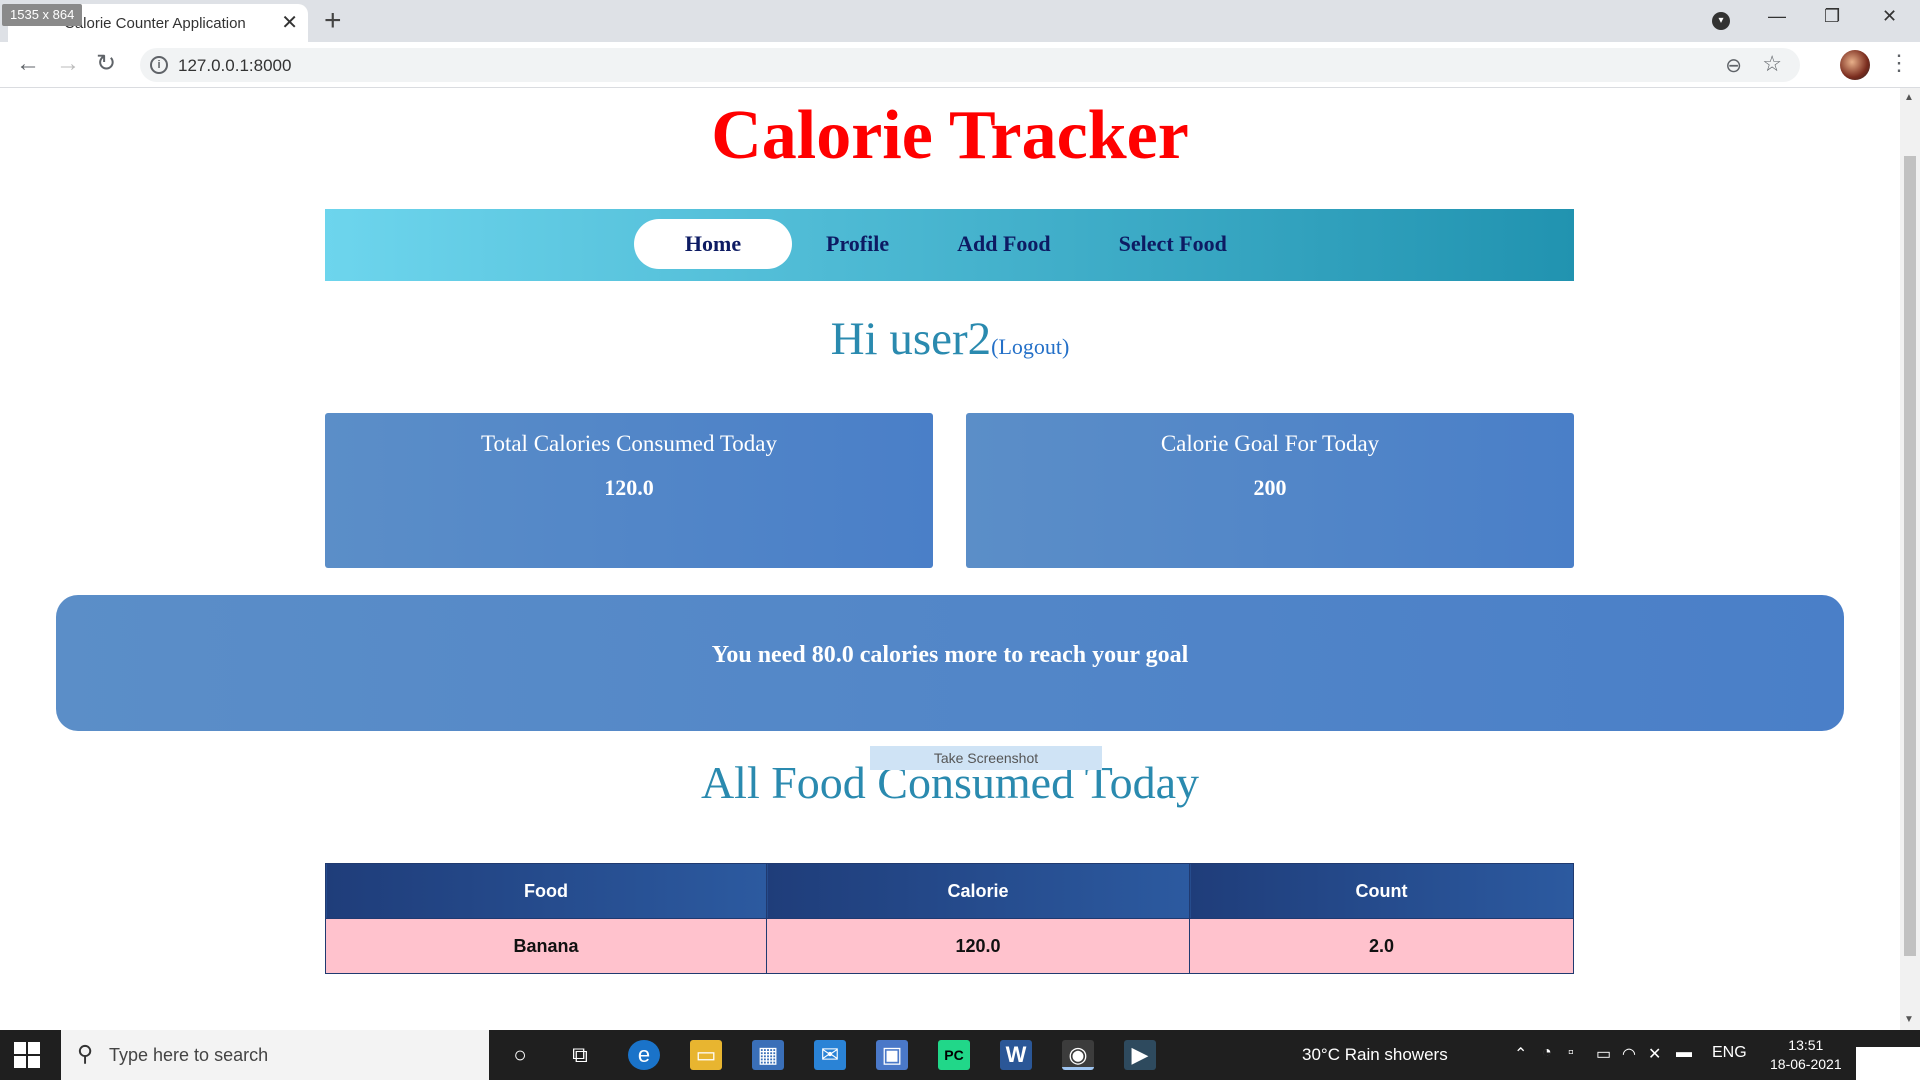  What do you see at coordinates (950, 135) in the screenshot?
I see `page-title: Calorie Tracker` at bounding box center [950, 135].